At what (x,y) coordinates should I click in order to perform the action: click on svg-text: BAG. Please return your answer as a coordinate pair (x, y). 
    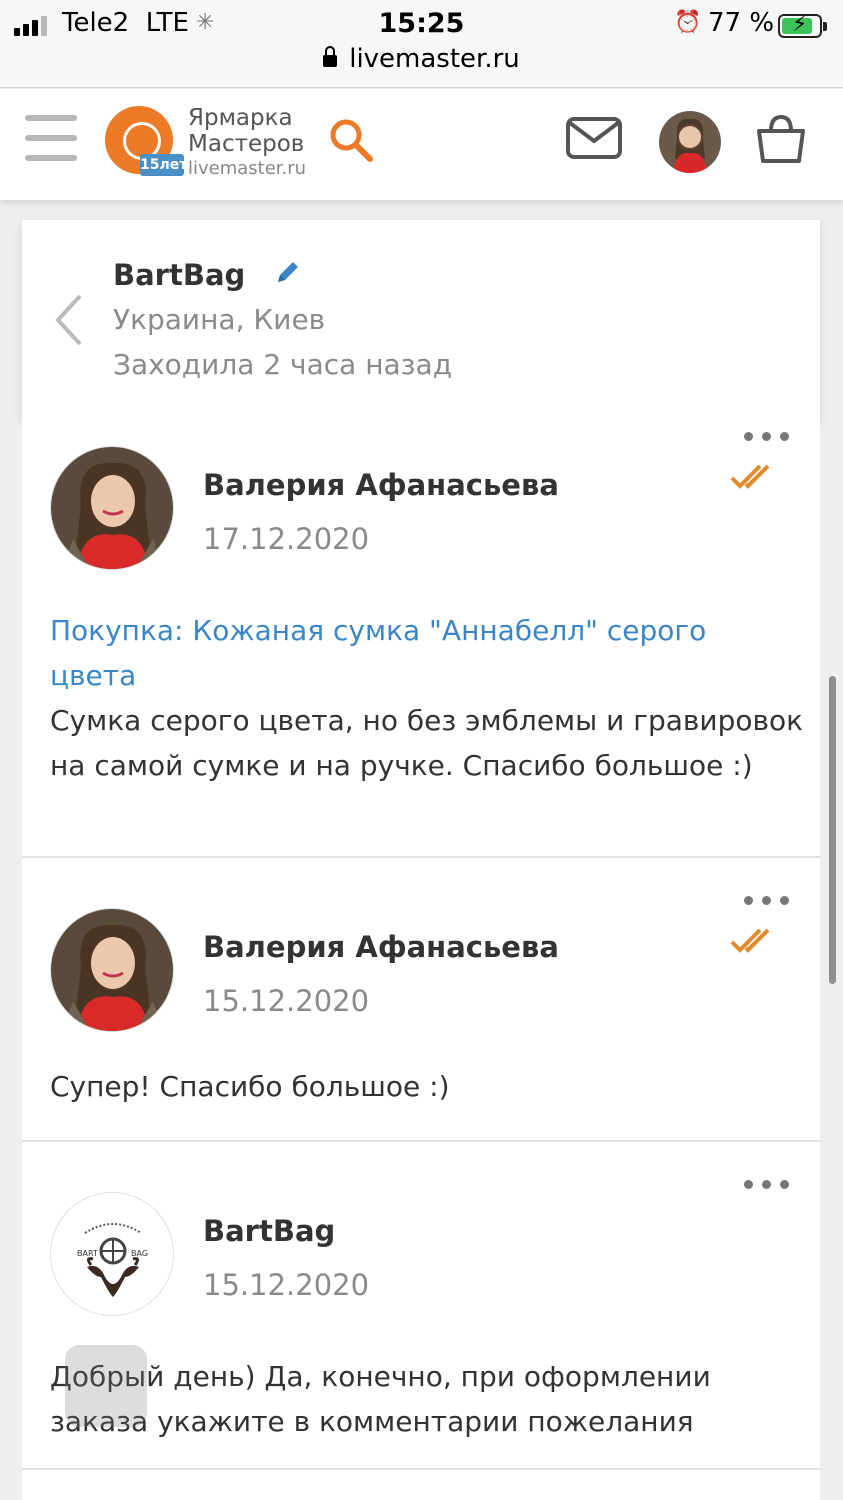
    Looking at the image, I should click on (139, 1253).